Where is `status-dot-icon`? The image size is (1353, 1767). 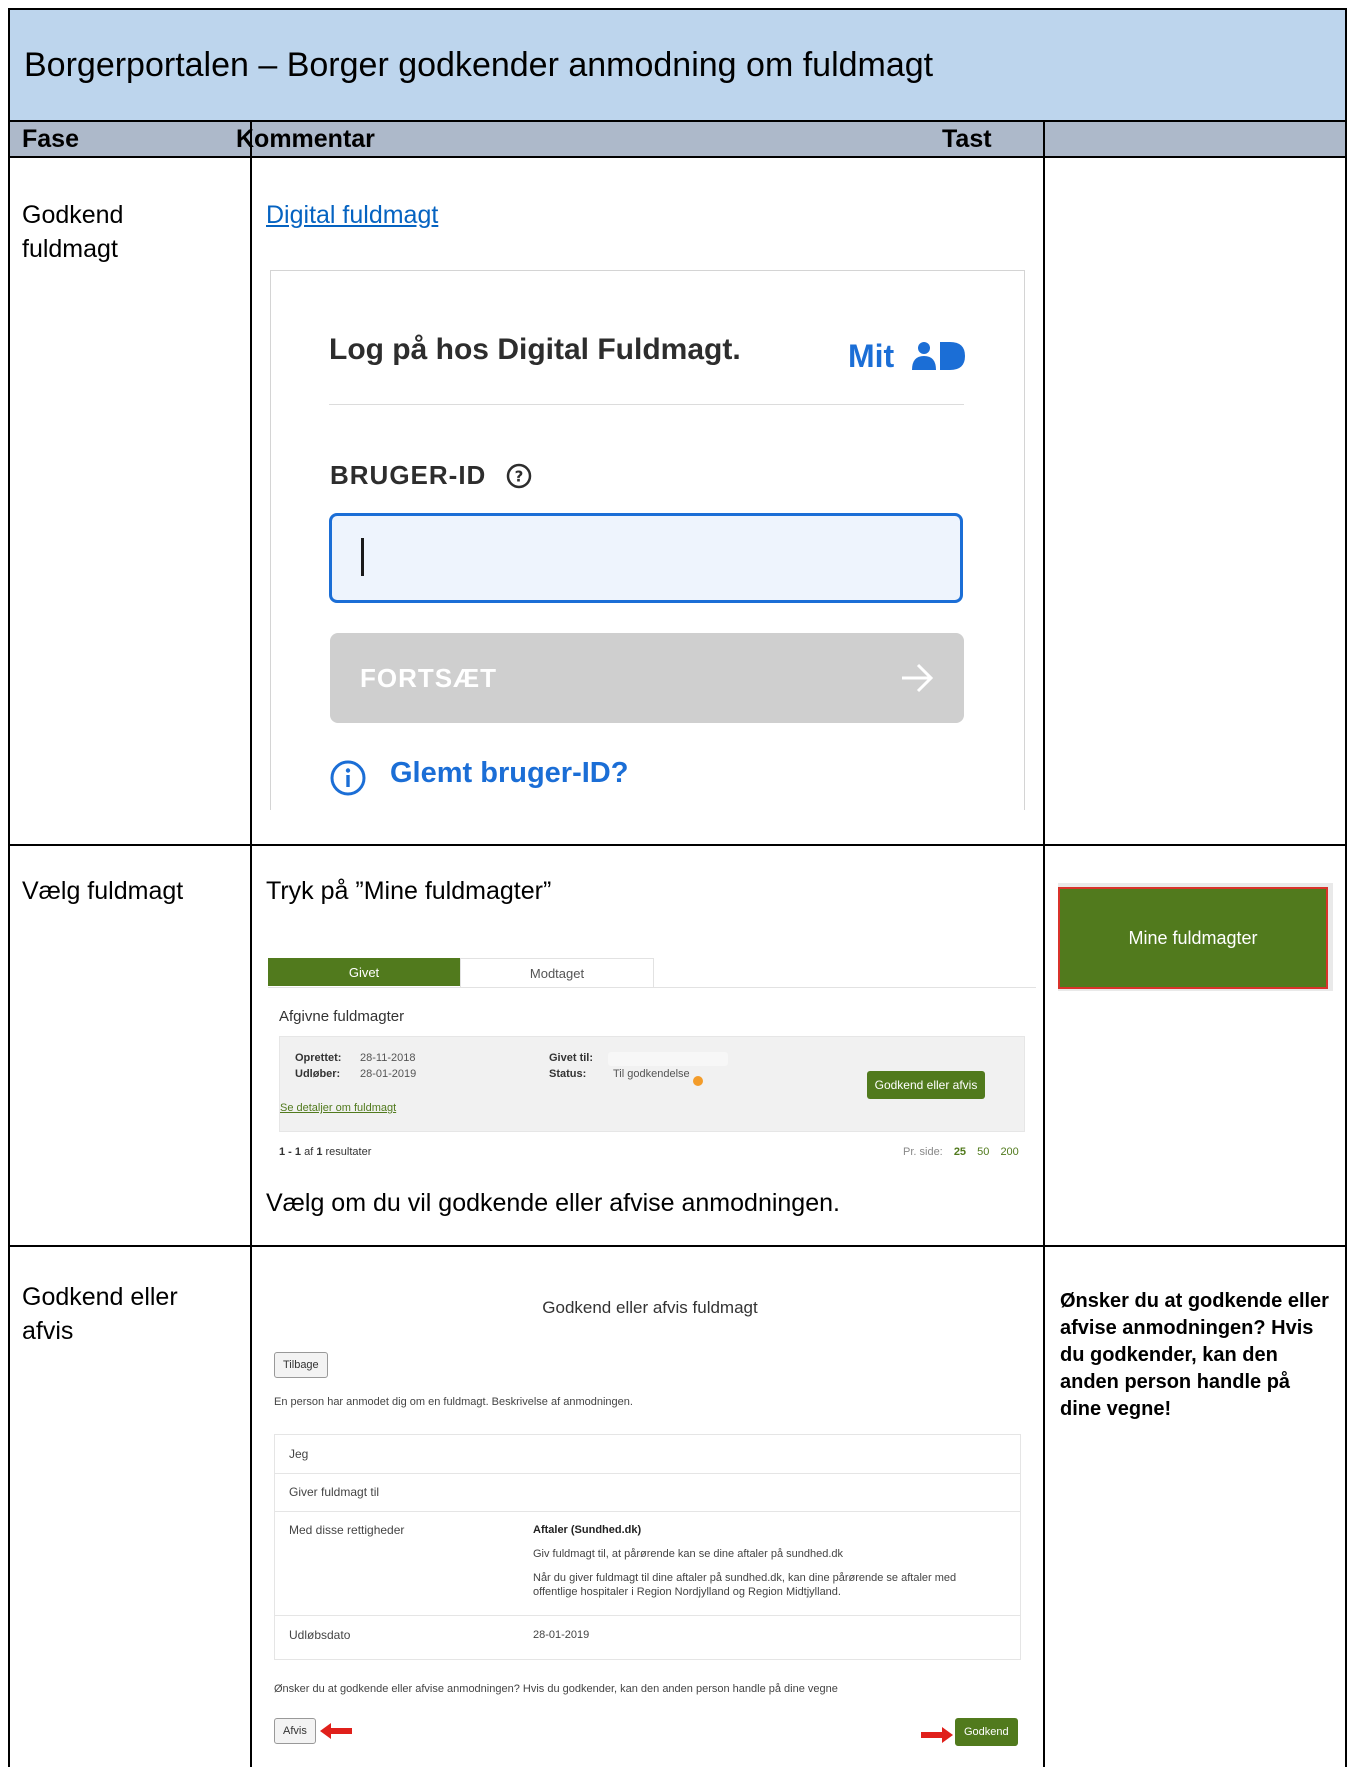 status-dot-icon is located at coordinates (698, 1081).